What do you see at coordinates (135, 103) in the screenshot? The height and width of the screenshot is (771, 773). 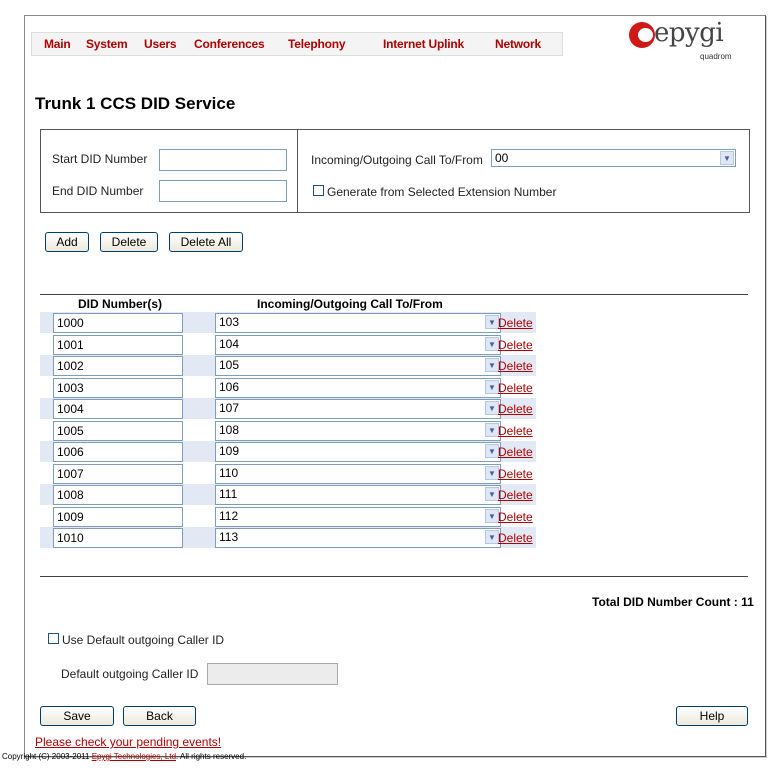 I see `page-title: Trunk 1 CCS DID Service` at bounding box center [135, 103].